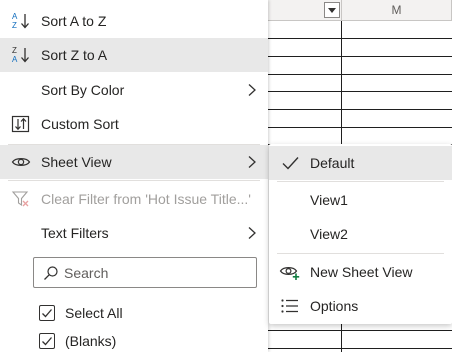  I want to click on select-all-checkbox, so click(47, 313).